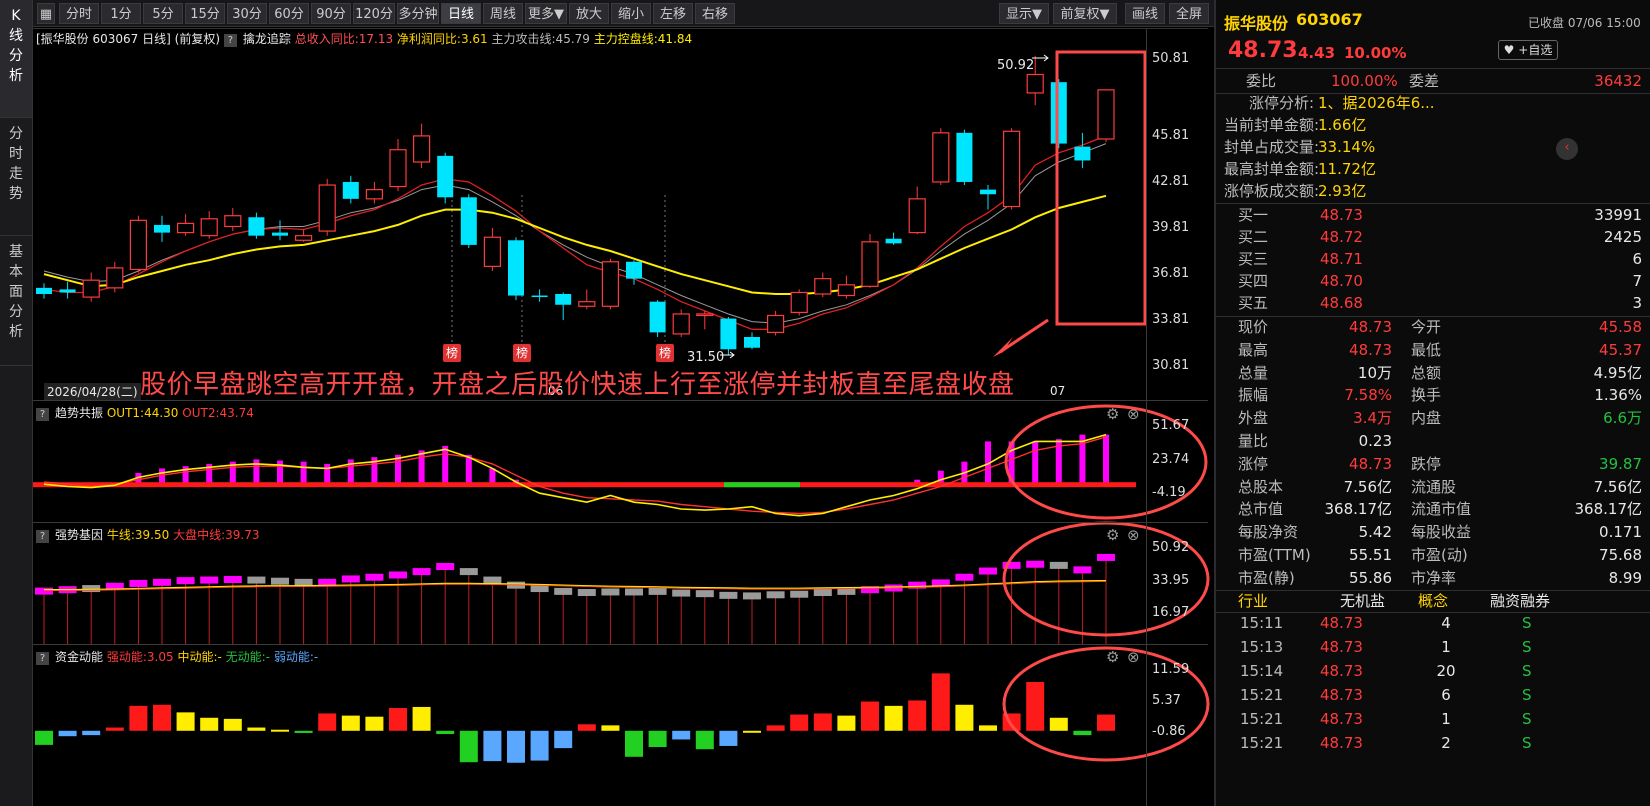 This screenshot has width=1650, height=806. I want to click on stat-value: 39.87, so click(1620, 463).